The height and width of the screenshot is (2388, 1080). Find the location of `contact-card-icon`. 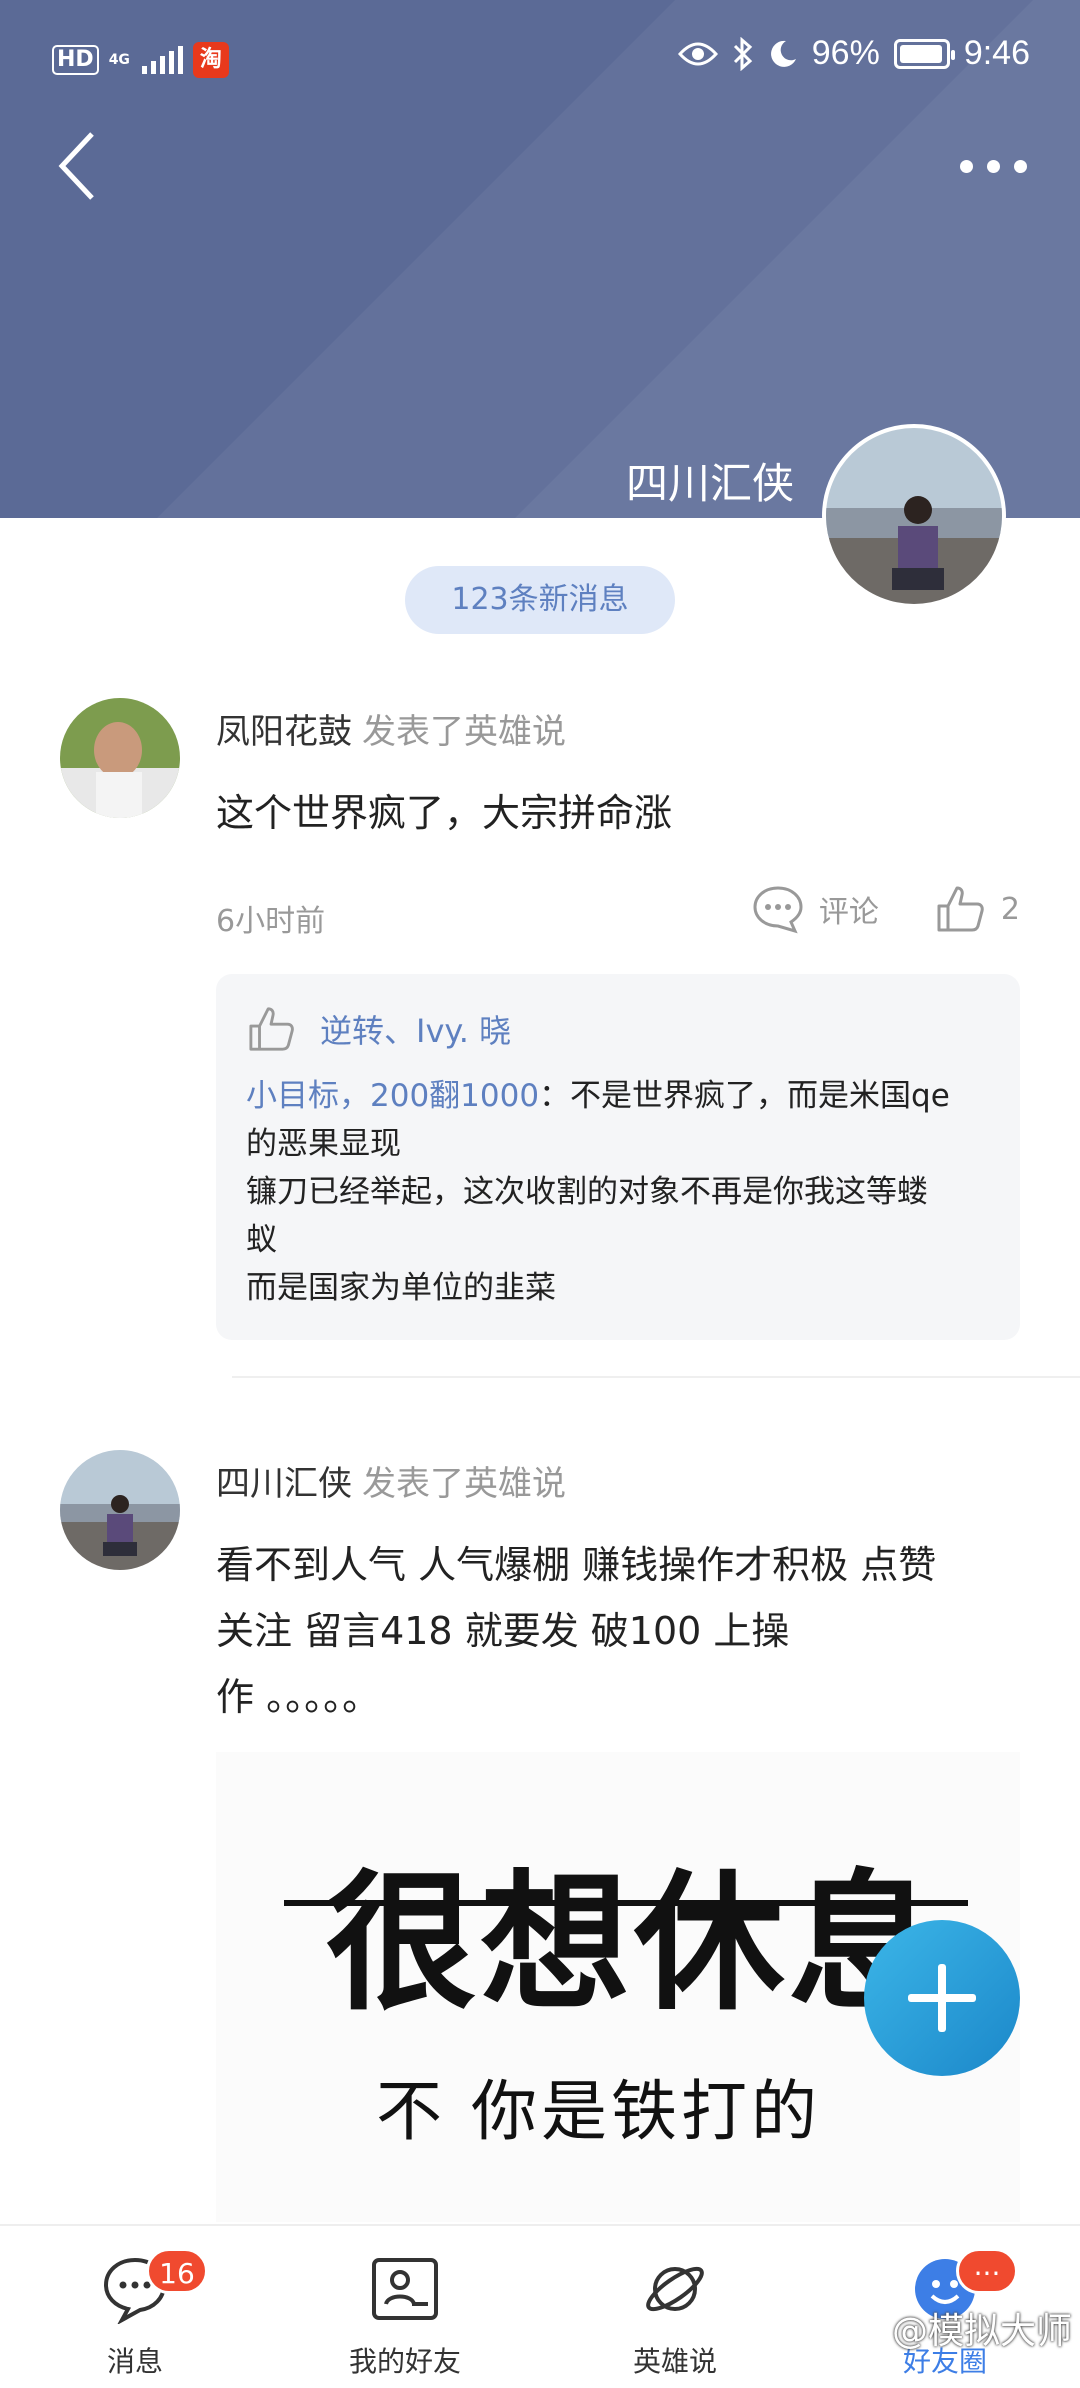

contact-card-icon is located at coordinates (405, 2289).